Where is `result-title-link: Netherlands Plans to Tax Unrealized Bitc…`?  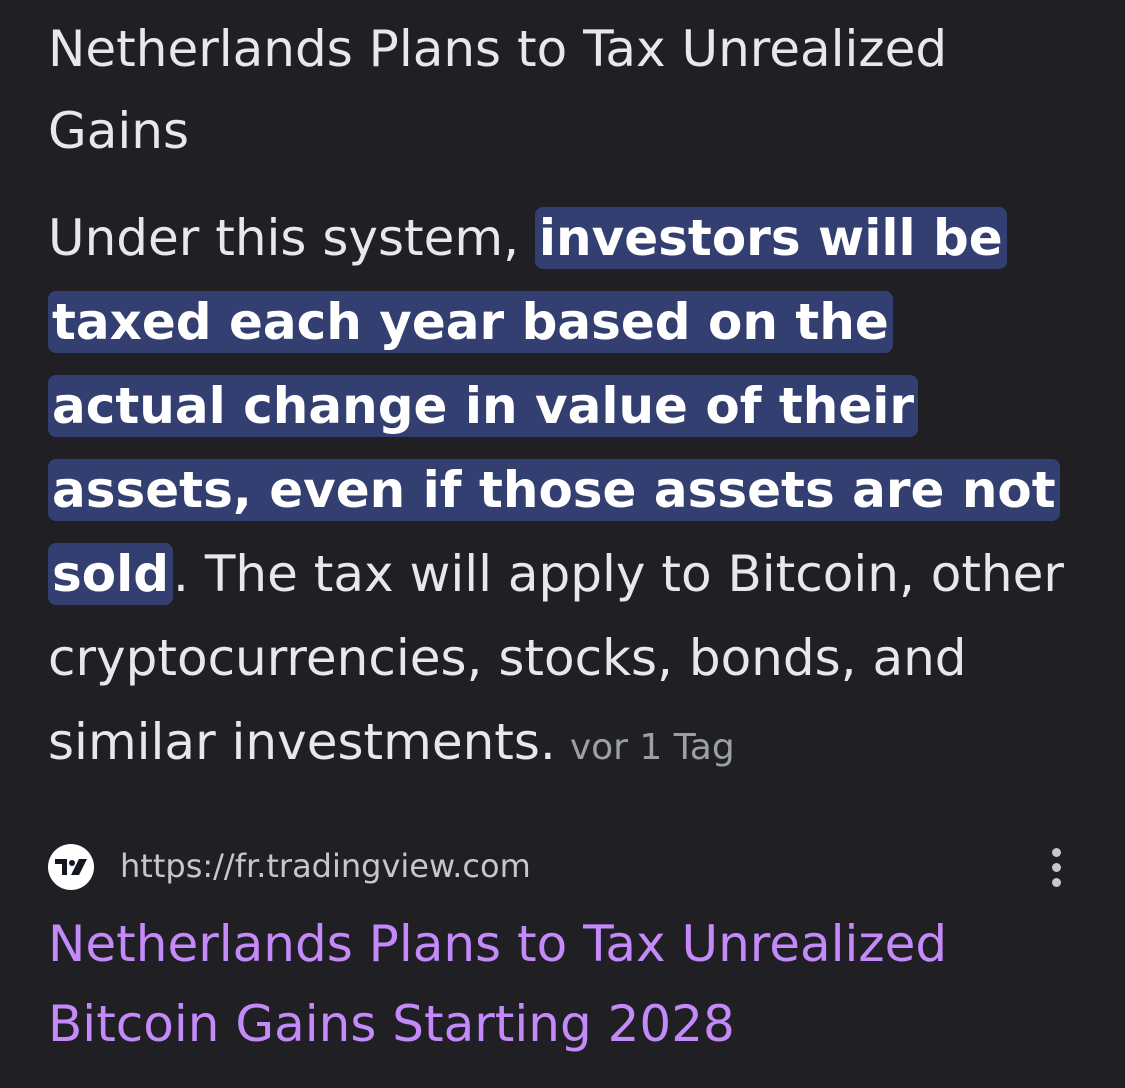 result-title-link: Netherlands Plans to Tax Unrealized Bitc… is located at coordinates (568, 984).